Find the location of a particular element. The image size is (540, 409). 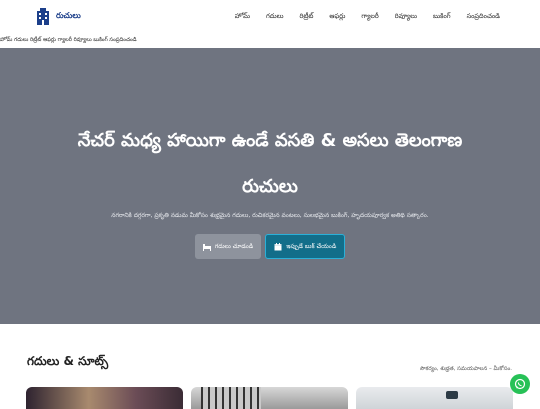

calendar-icon is located at coordinates (278, 246).